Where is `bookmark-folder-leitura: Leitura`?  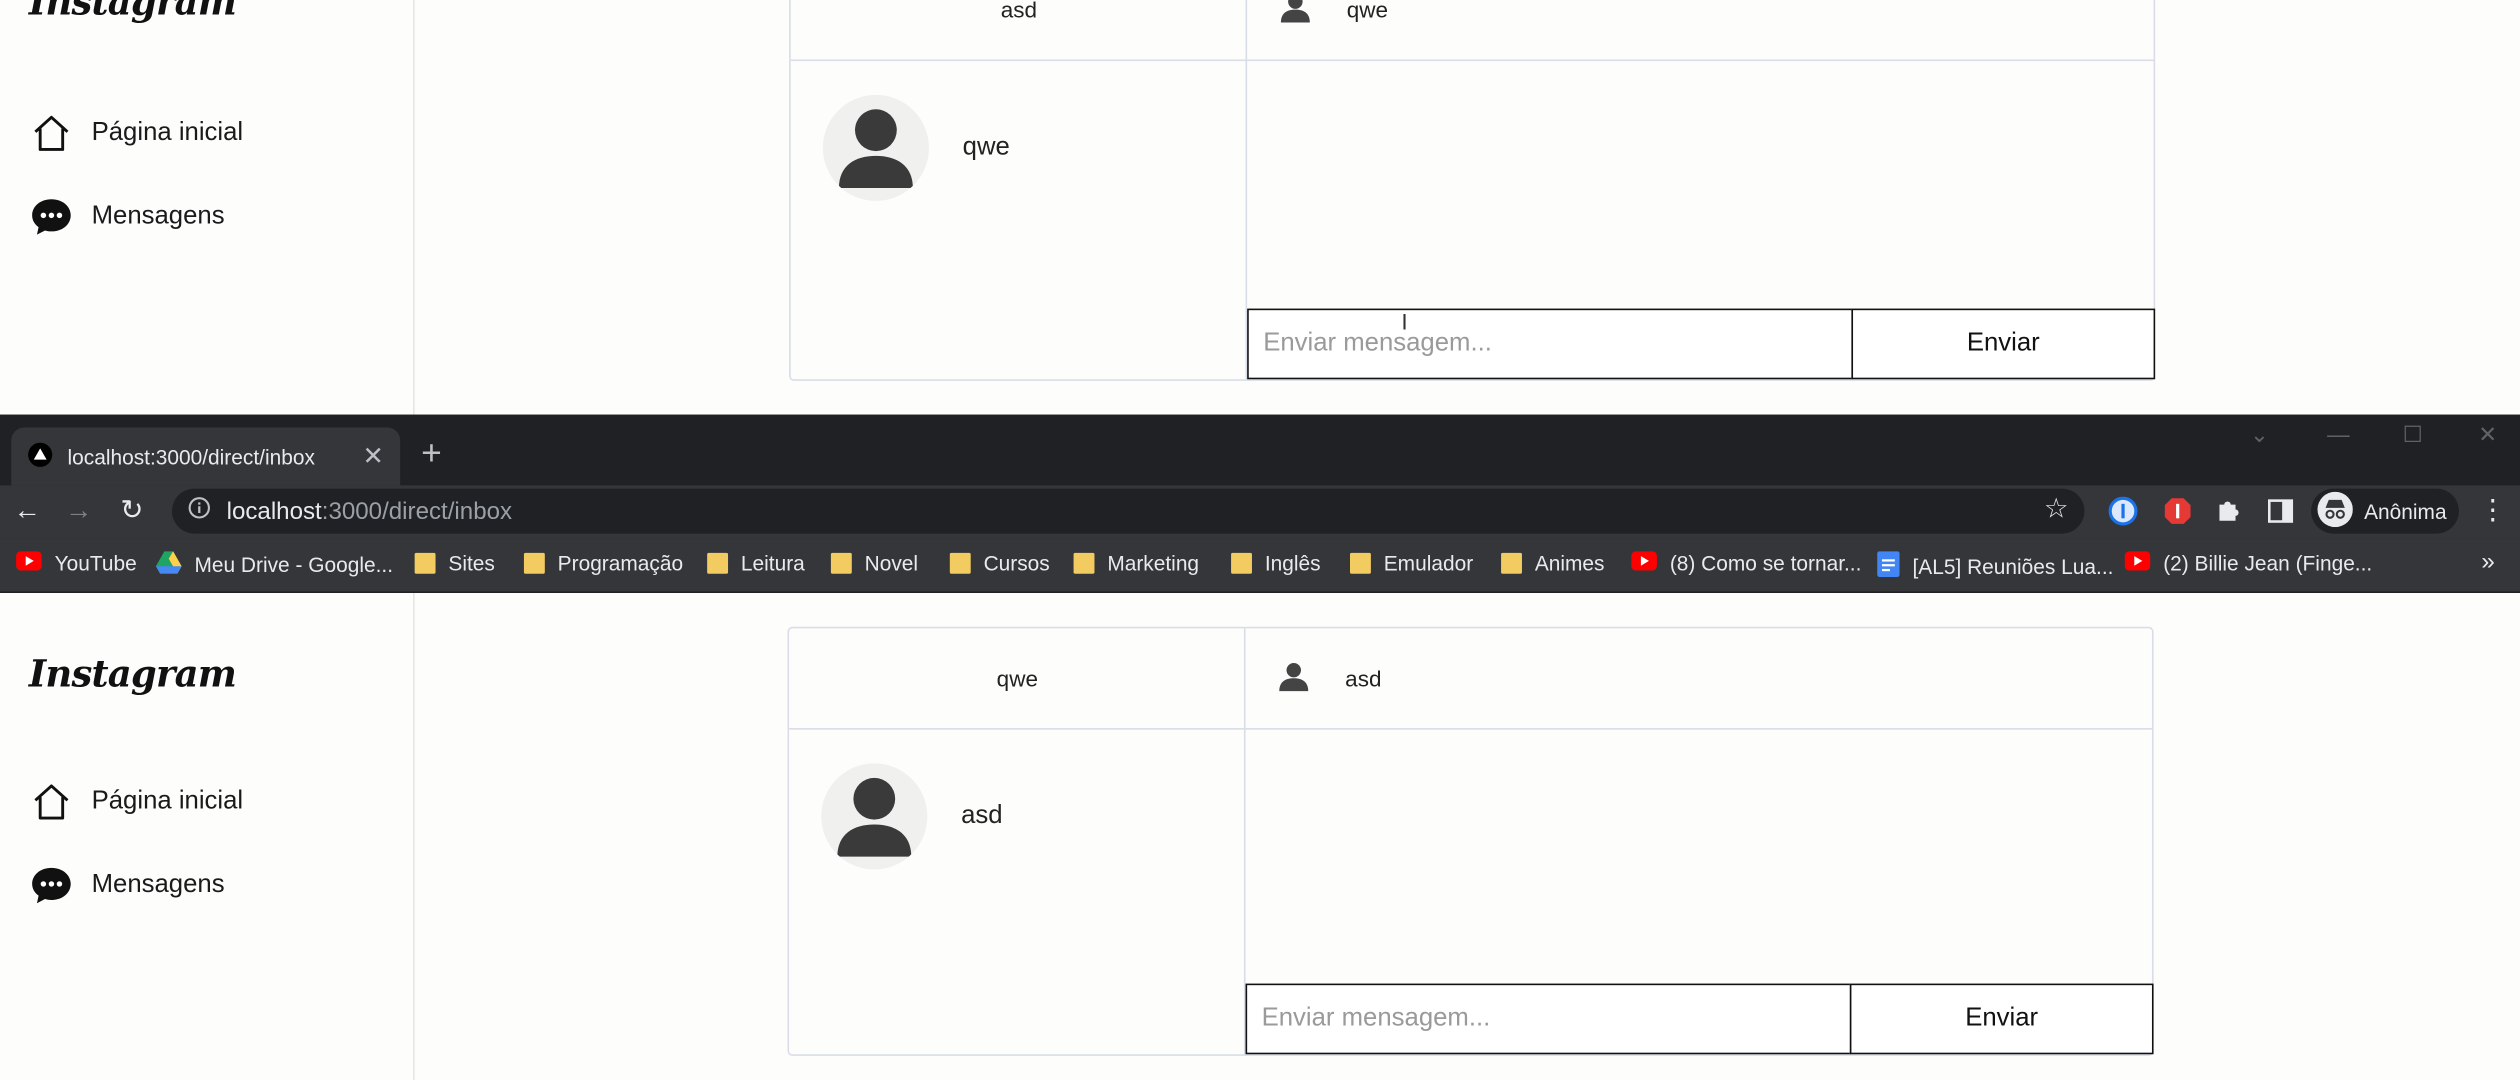 bookmark-folder-leitura: Leitura is located at coordinates (756, 563).